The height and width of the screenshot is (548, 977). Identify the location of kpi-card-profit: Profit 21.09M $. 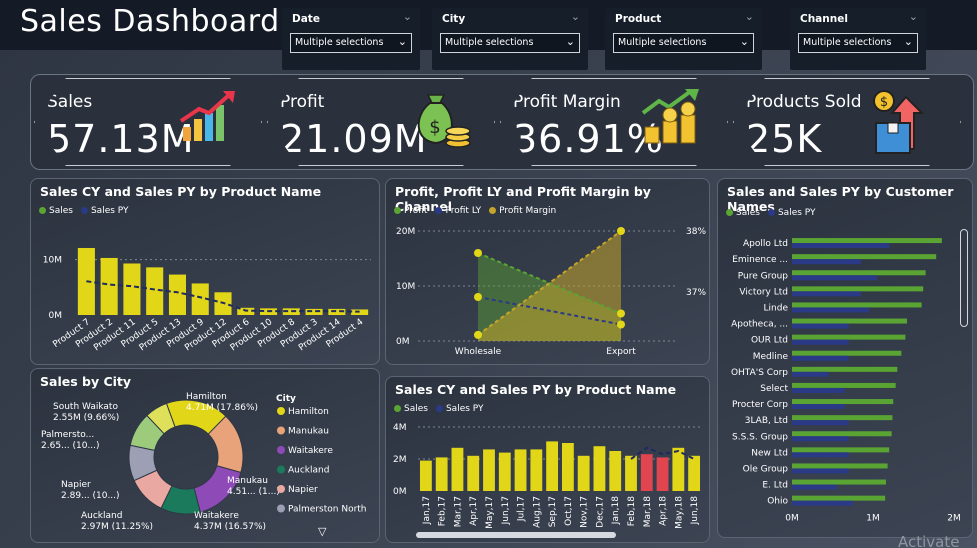
(381, 122).